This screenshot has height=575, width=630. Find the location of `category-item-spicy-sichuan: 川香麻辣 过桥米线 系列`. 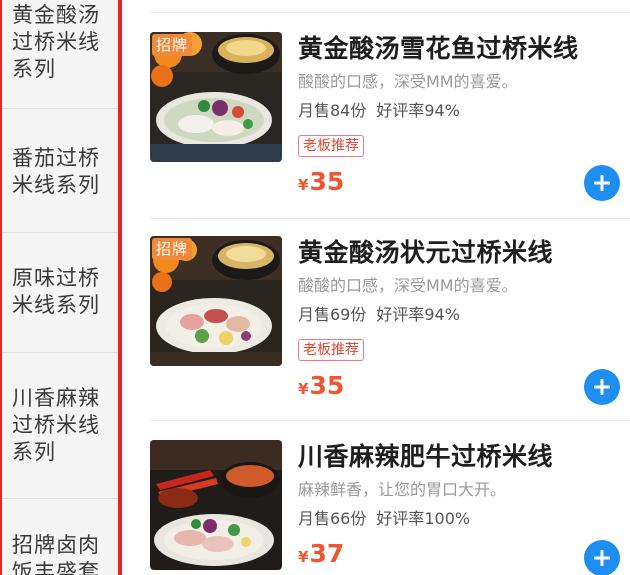

category-item-spicy-sichuan: 川香麻辣 过桥米线 系列 is located at coordinates (60, 425).